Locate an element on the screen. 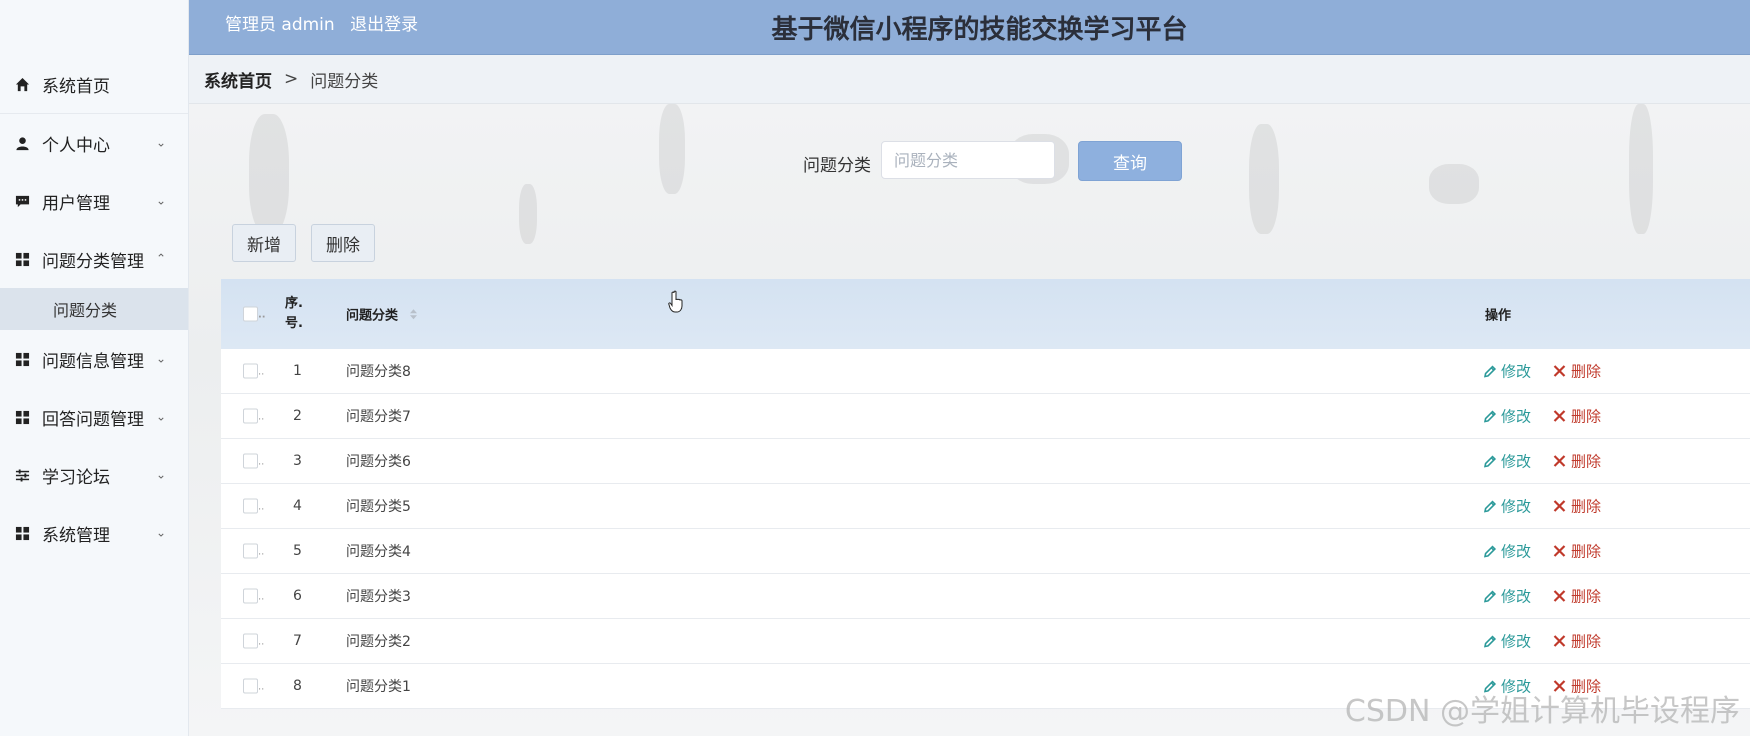 The image size is (1750, 736). top-header: 管理员 admin 退出登录 基于微信小程序的技能交换学习平台 is located at coordinates (969, 27).